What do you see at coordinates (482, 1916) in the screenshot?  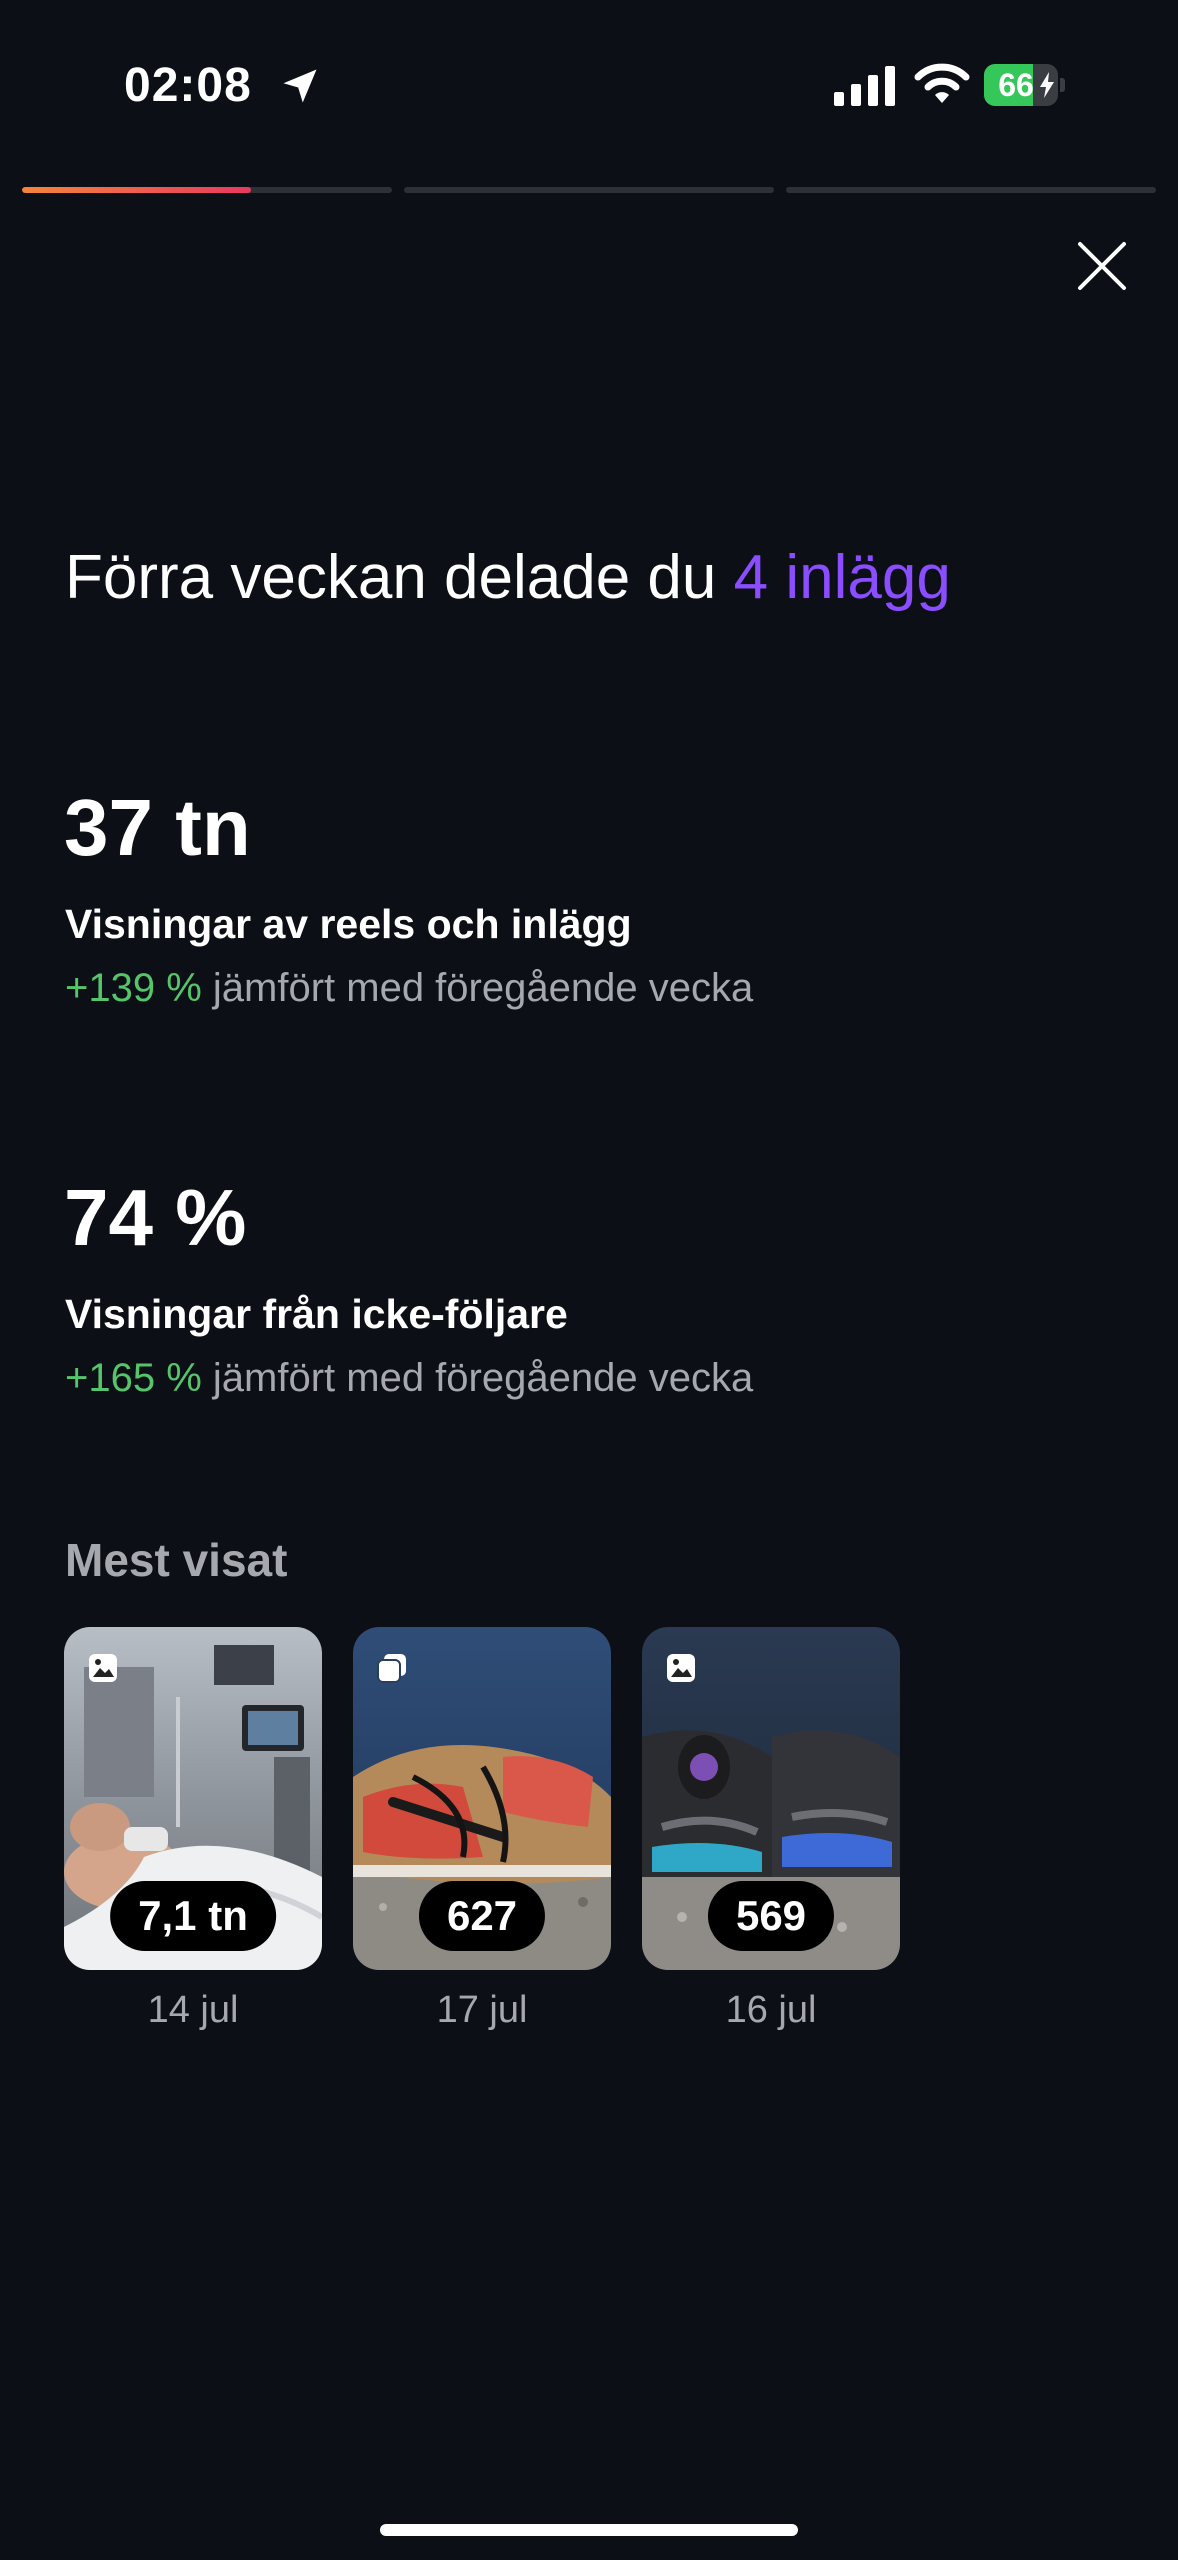 I see `post-views-count: 627` at bounding box center [482, 1916].